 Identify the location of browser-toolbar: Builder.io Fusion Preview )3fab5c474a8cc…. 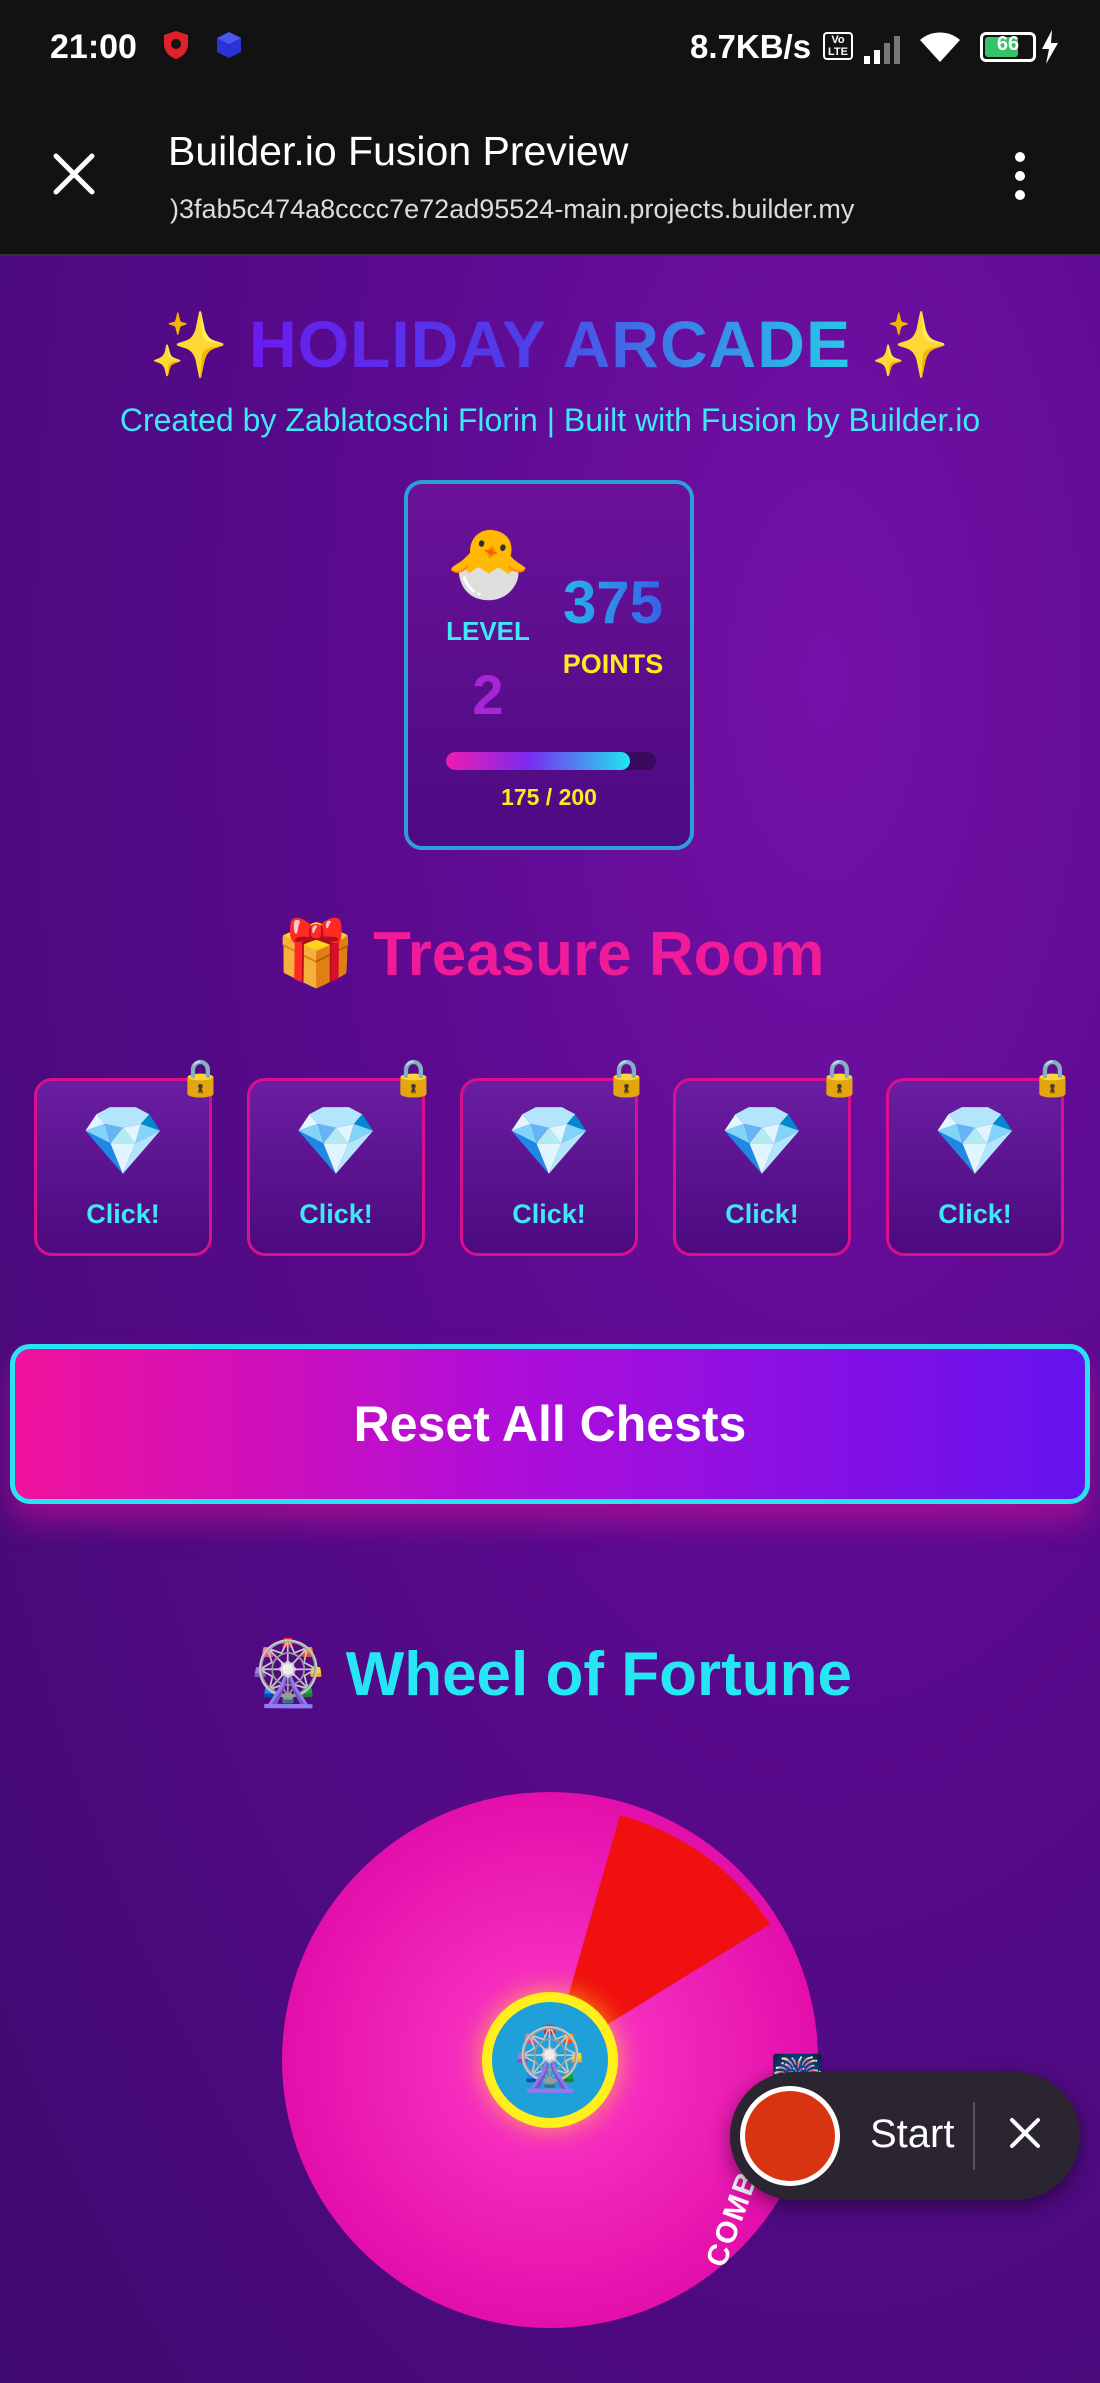
(550, 176).